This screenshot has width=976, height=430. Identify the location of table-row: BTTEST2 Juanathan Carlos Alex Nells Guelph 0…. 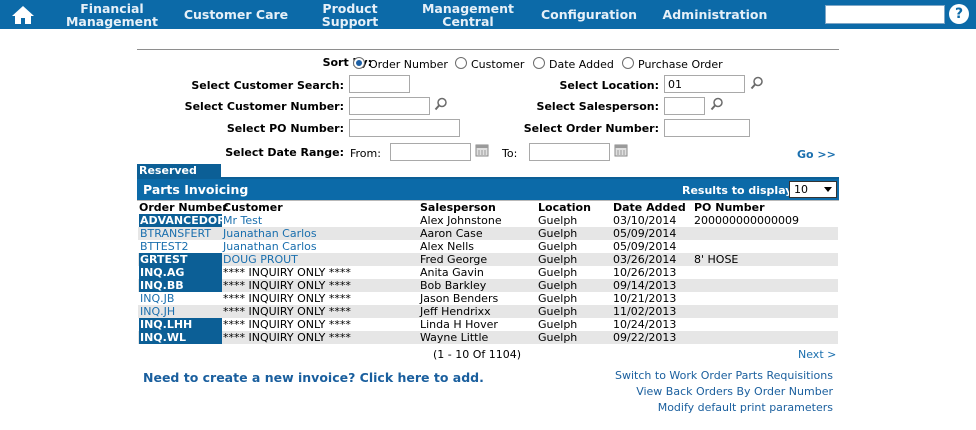
(488, 246).